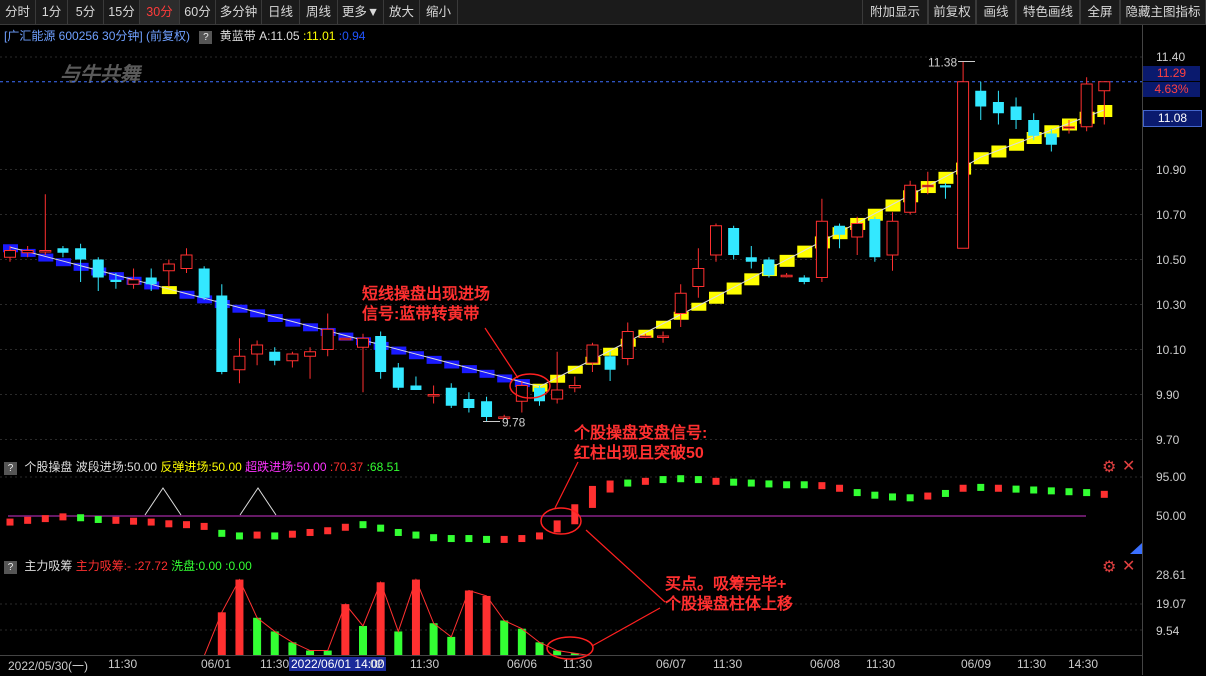 This screenshot has height=676, width=1206. What do you see at coordinates (402, 12) in the screenshot?
I see `toolbar-button-10: 放大` at bounding box center [402, 12].